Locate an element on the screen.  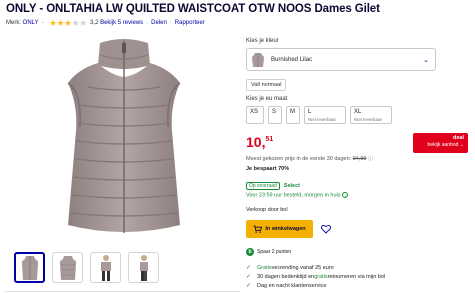
report-link: Rapporteer is located at coordinates (190, 23).